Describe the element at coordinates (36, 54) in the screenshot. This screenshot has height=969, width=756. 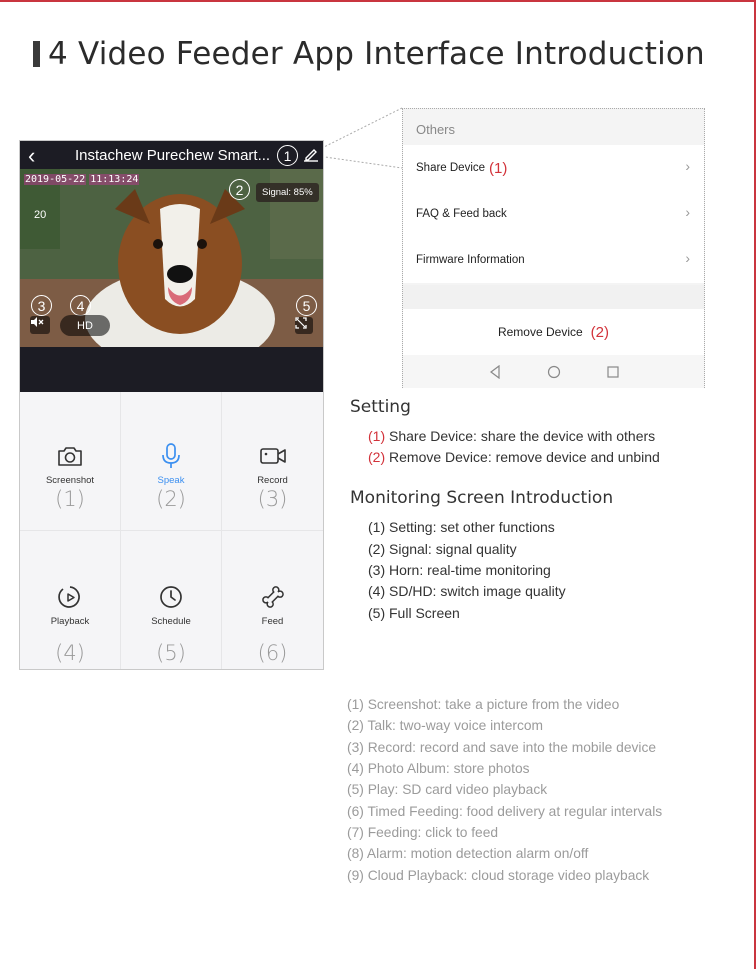
I see `title-bar-mark` at that location.